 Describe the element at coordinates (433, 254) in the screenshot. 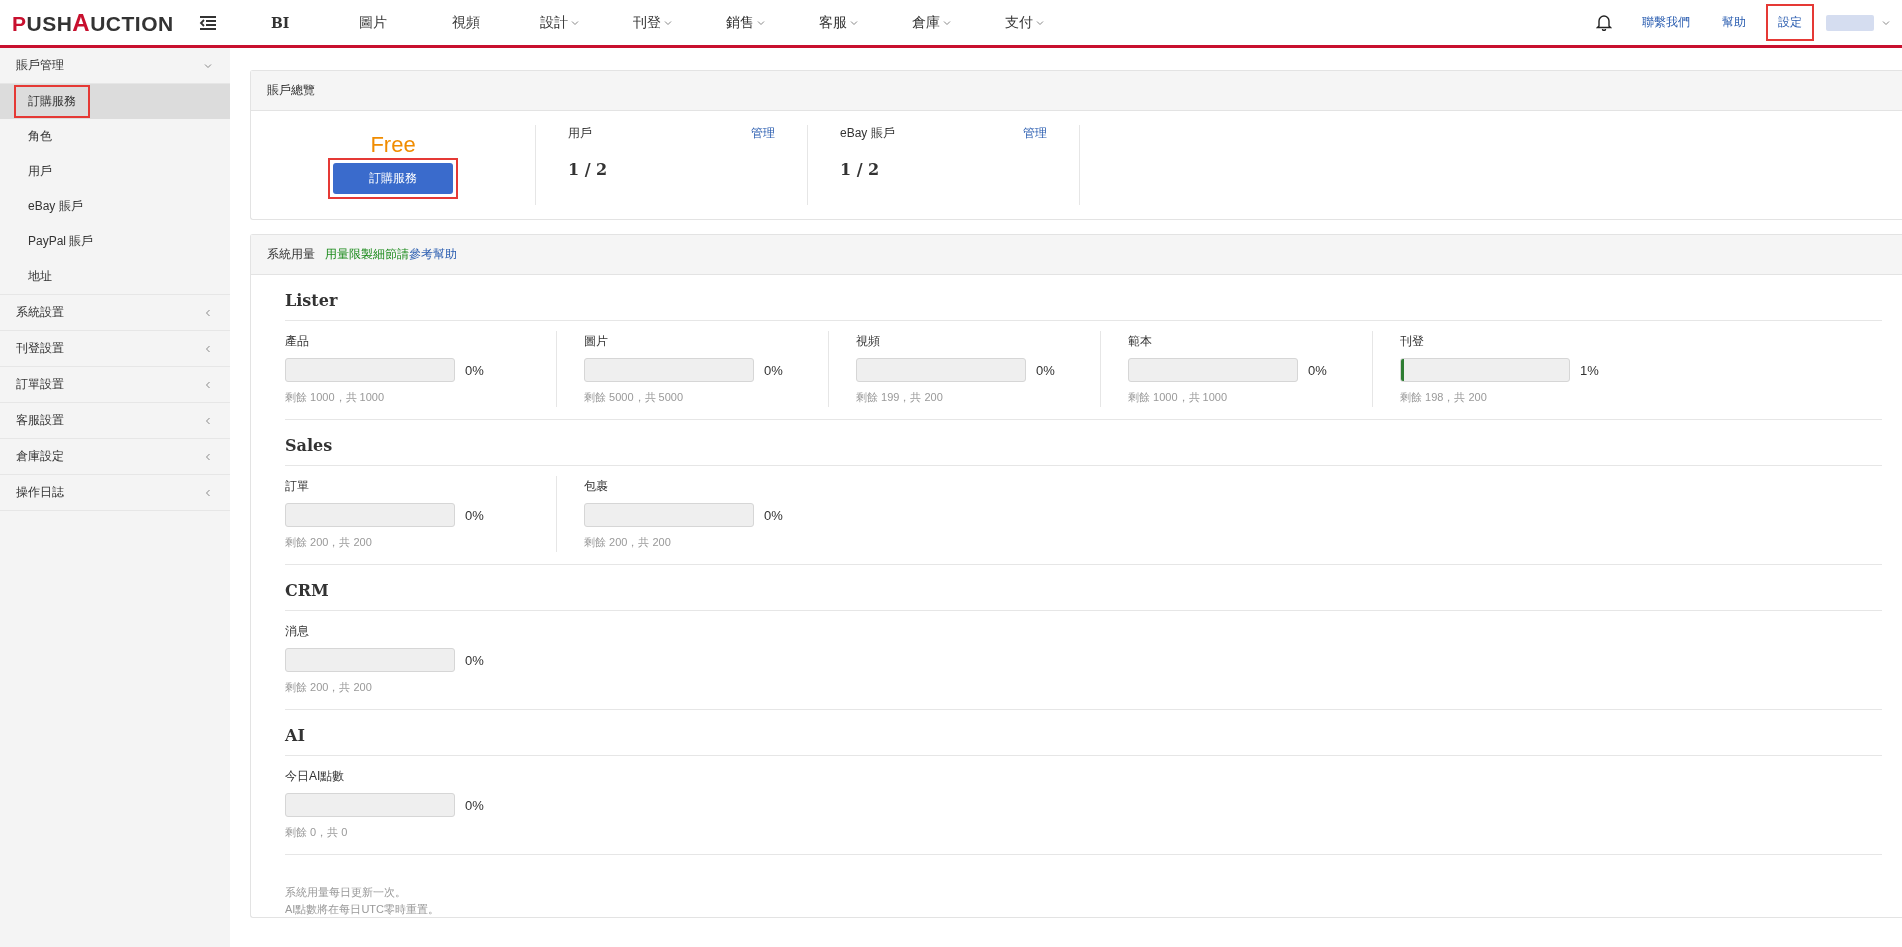

I see `help-link: 參考幫助` at that location.